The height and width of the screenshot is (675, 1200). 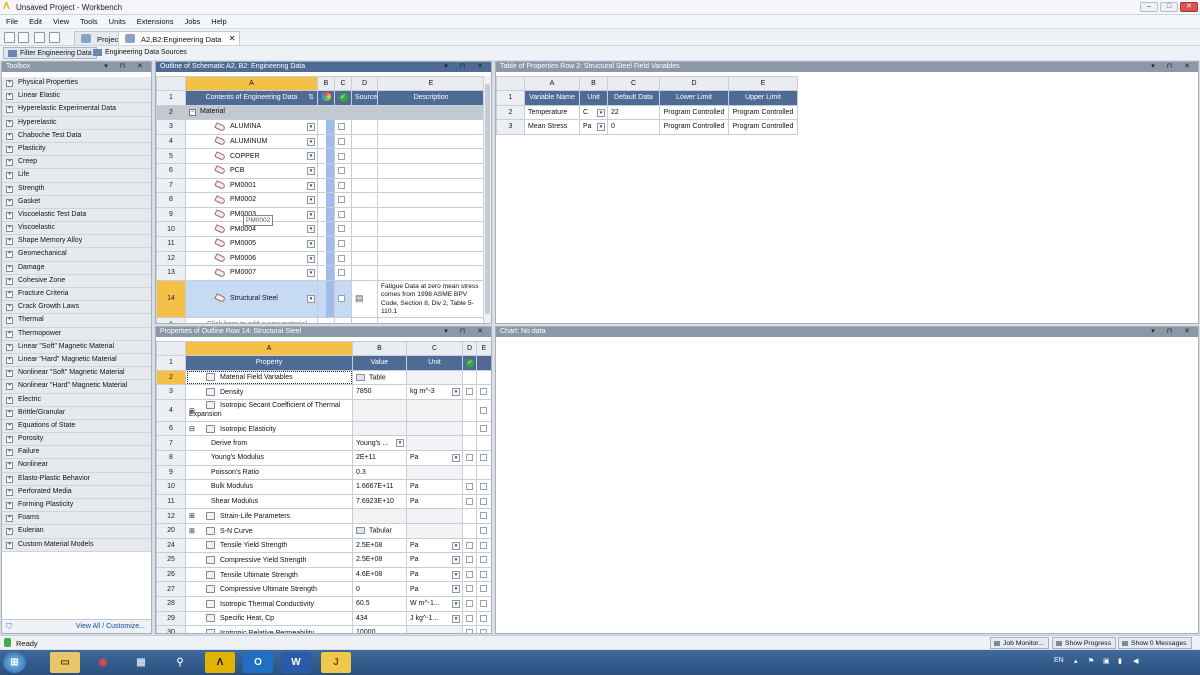 What do you see at coordinates (76, 281) in the screenshot?
I see `toolbox-item: + Cohesive Zone` at bounding box center [76, 281].